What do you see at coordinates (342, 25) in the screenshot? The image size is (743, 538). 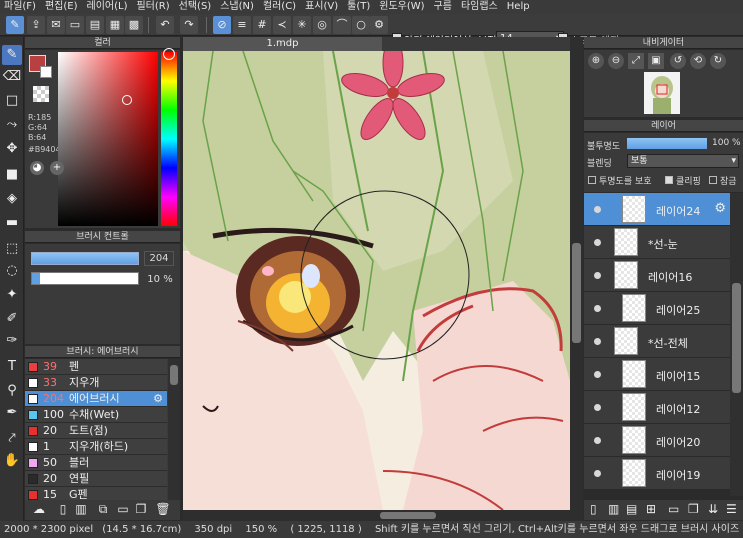 I see `curve-snap-icon: ⌒` at bounding box center [342, 25].